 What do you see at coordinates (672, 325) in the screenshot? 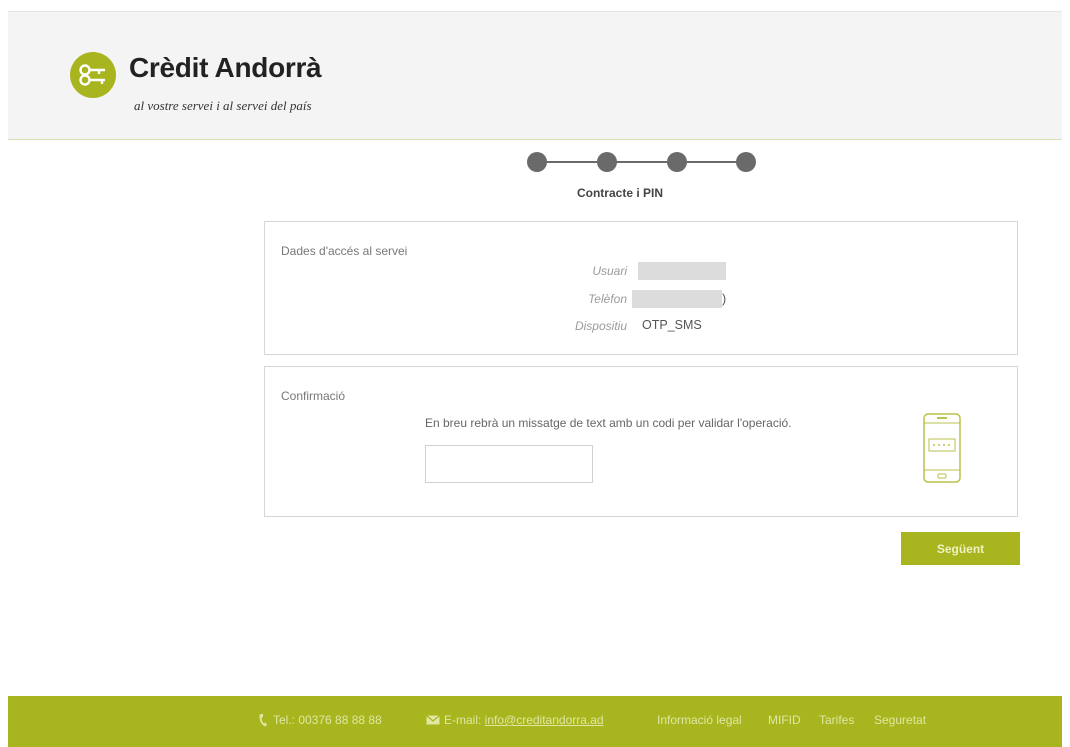
I see `device-value: OTP_SMS` at bounding box center [672, 325].